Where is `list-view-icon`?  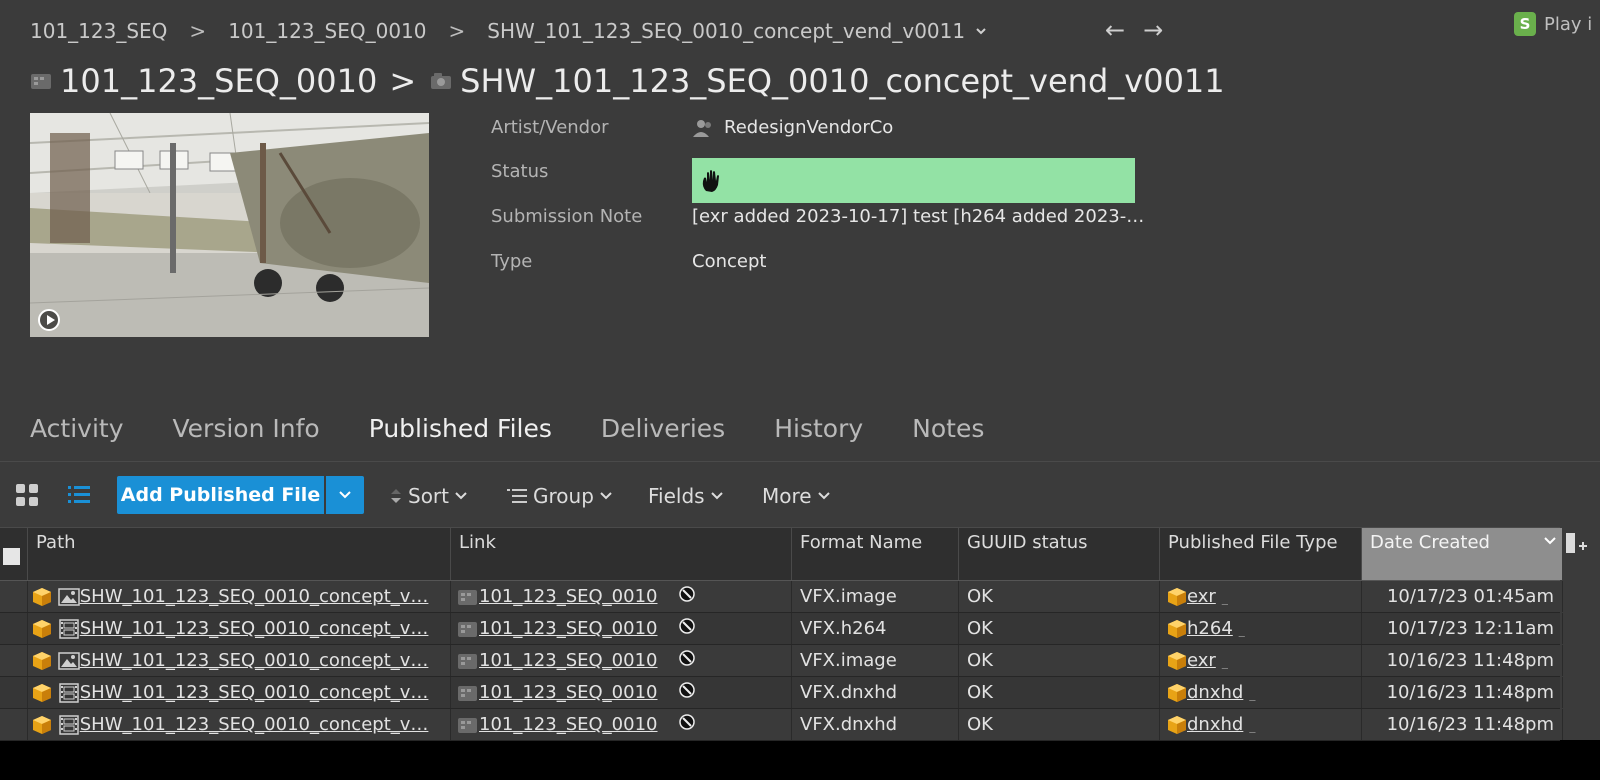 list-view-icon is located at coordinates (79, 495).